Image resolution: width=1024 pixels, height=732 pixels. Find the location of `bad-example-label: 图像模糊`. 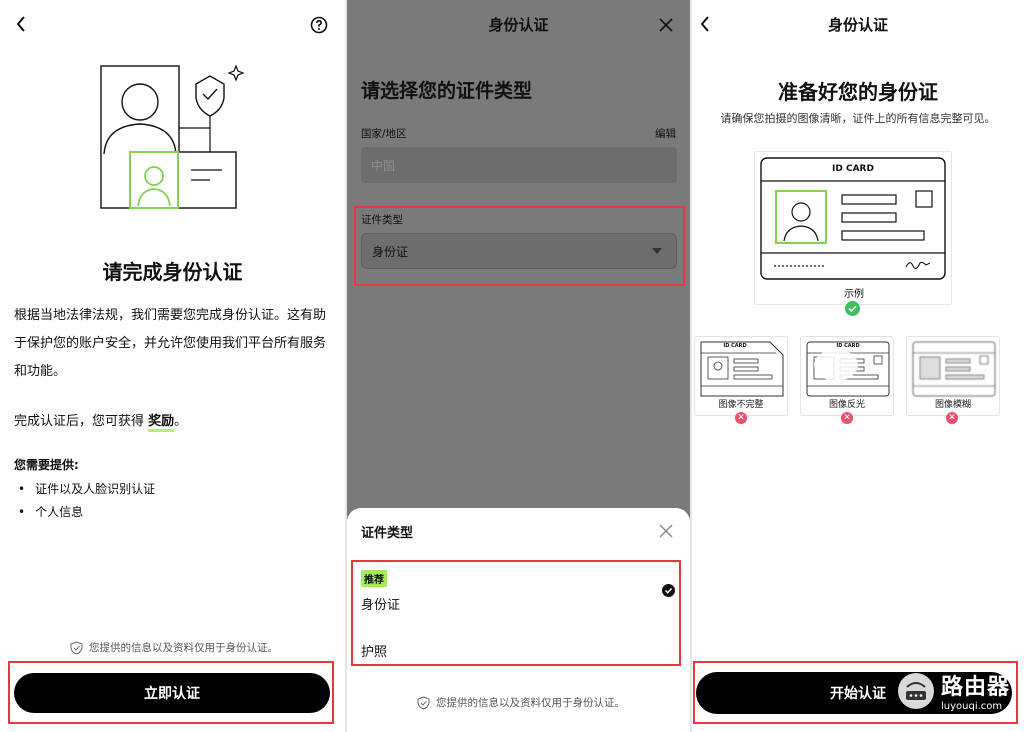

bad-example-label: 图像模糊 is located at coordinates (952, 405).